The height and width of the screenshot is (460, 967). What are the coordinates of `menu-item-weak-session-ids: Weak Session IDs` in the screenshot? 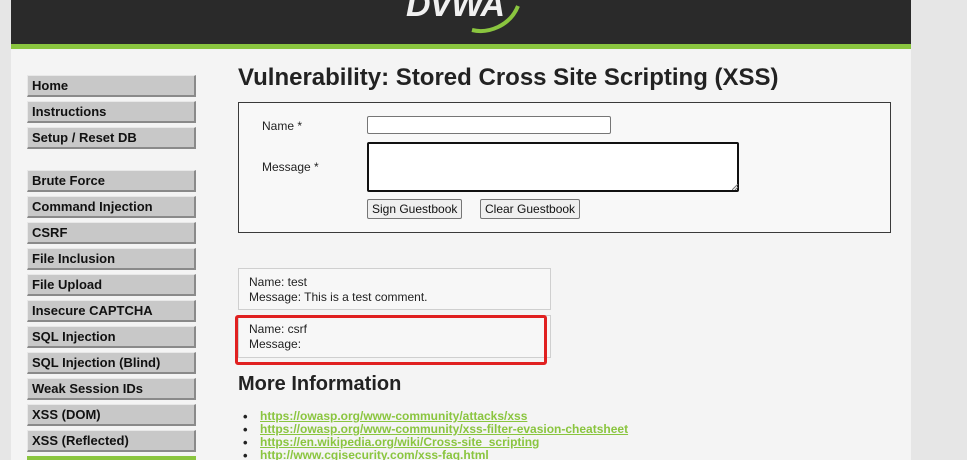 It's located at (111, 389).